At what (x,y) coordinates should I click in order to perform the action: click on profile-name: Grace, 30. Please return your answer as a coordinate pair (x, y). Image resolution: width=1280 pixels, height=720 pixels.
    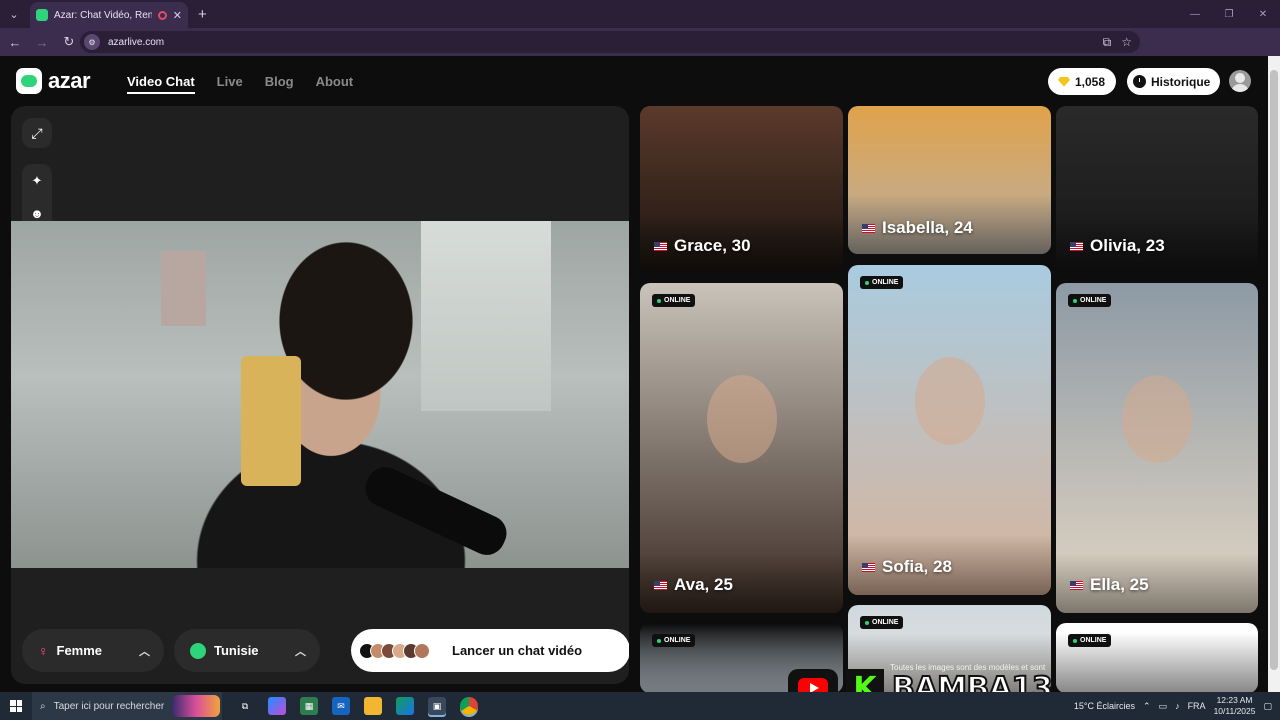
    Looking at the image, I should click on (702, 246).